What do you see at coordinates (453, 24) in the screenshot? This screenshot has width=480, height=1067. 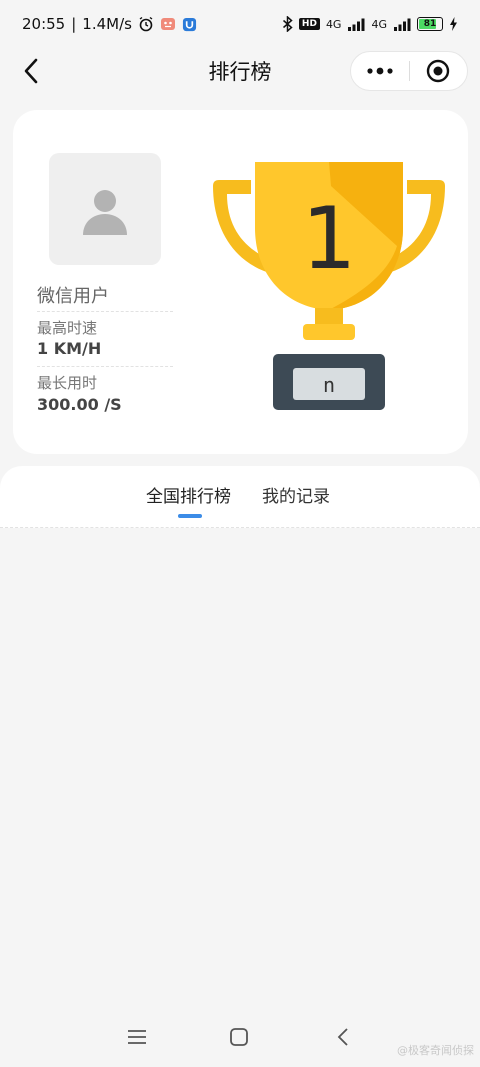 I see `charging-icon` at bounding box center [453, 24].